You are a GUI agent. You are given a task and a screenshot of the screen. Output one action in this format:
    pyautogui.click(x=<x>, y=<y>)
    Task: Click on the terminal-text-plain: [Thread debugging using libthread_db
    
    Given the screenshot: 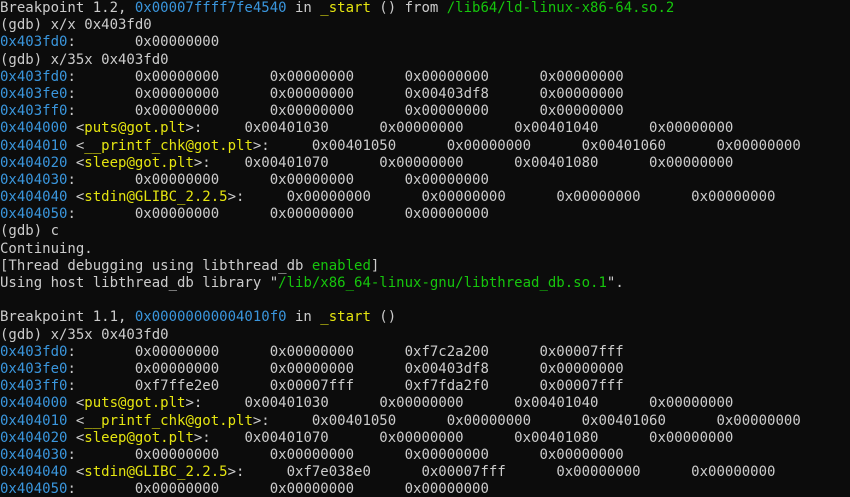 What is the action you would take?
    pyautogui.click(x=156, y=265)
    